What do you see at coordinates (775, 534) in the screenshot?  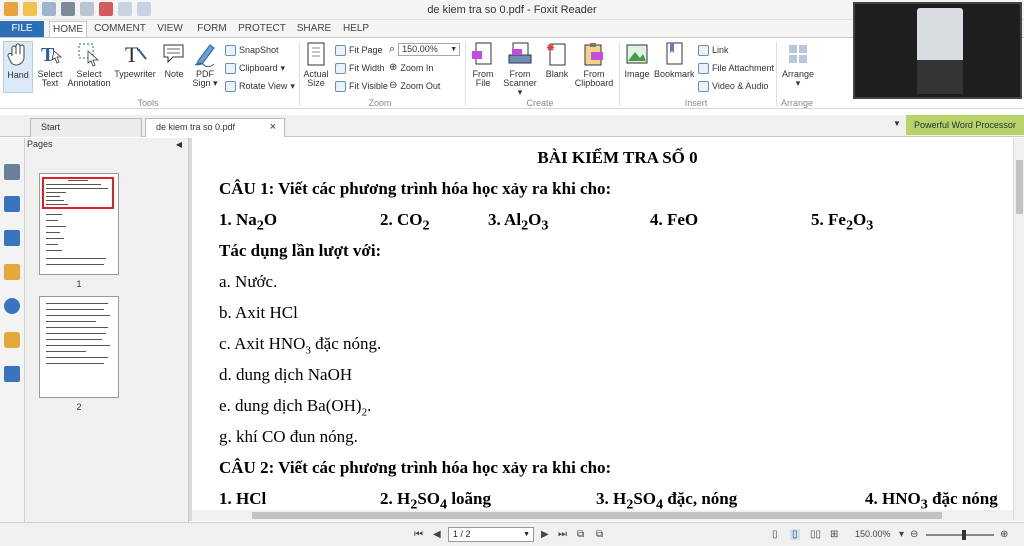 I see `single-page-icon: ▯` at bounding box center [775, 534].